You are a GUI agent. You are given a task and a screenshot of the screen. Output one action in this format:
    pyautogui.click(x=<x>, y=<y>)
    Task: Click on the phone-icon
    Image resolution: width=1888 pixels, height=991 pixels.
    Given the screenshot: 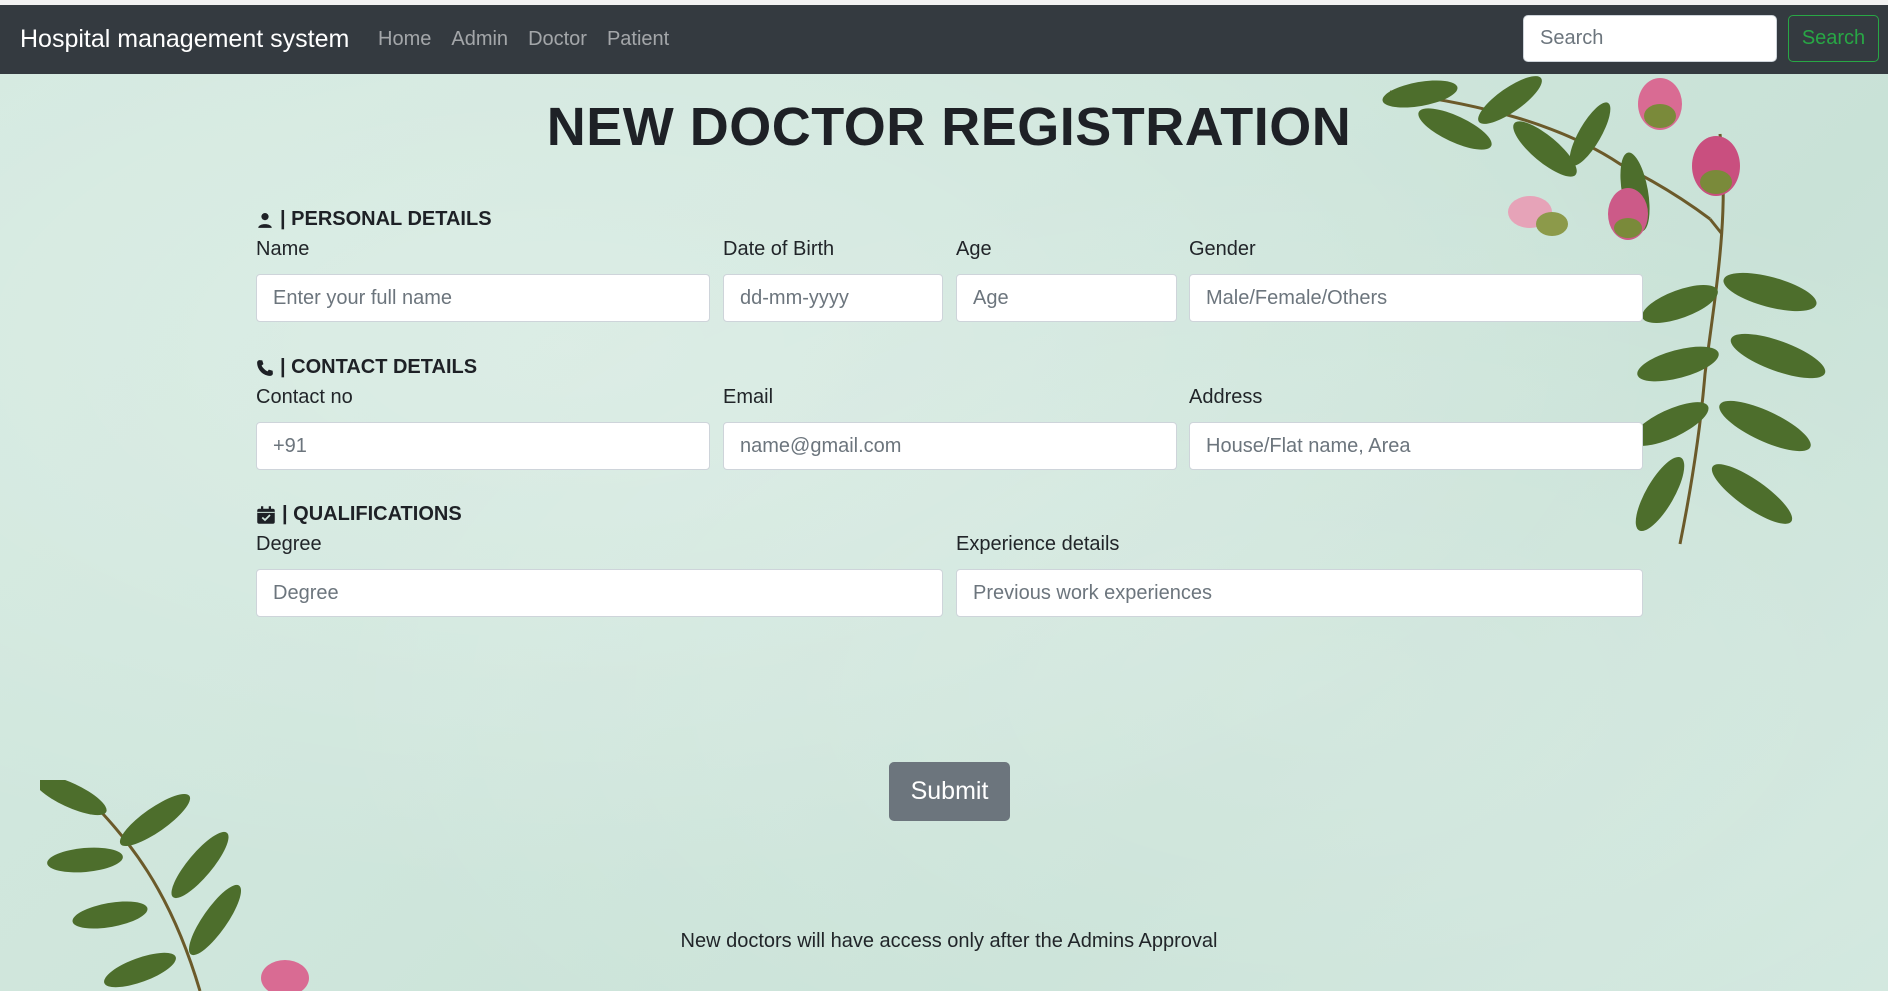 What is the action you would take?
    pyautogui.click(x=265, y=367)
    